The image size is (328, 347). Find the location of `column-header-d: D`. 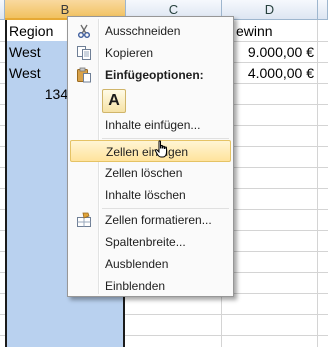

column-header-d: D is located at coordinates (270, 10).